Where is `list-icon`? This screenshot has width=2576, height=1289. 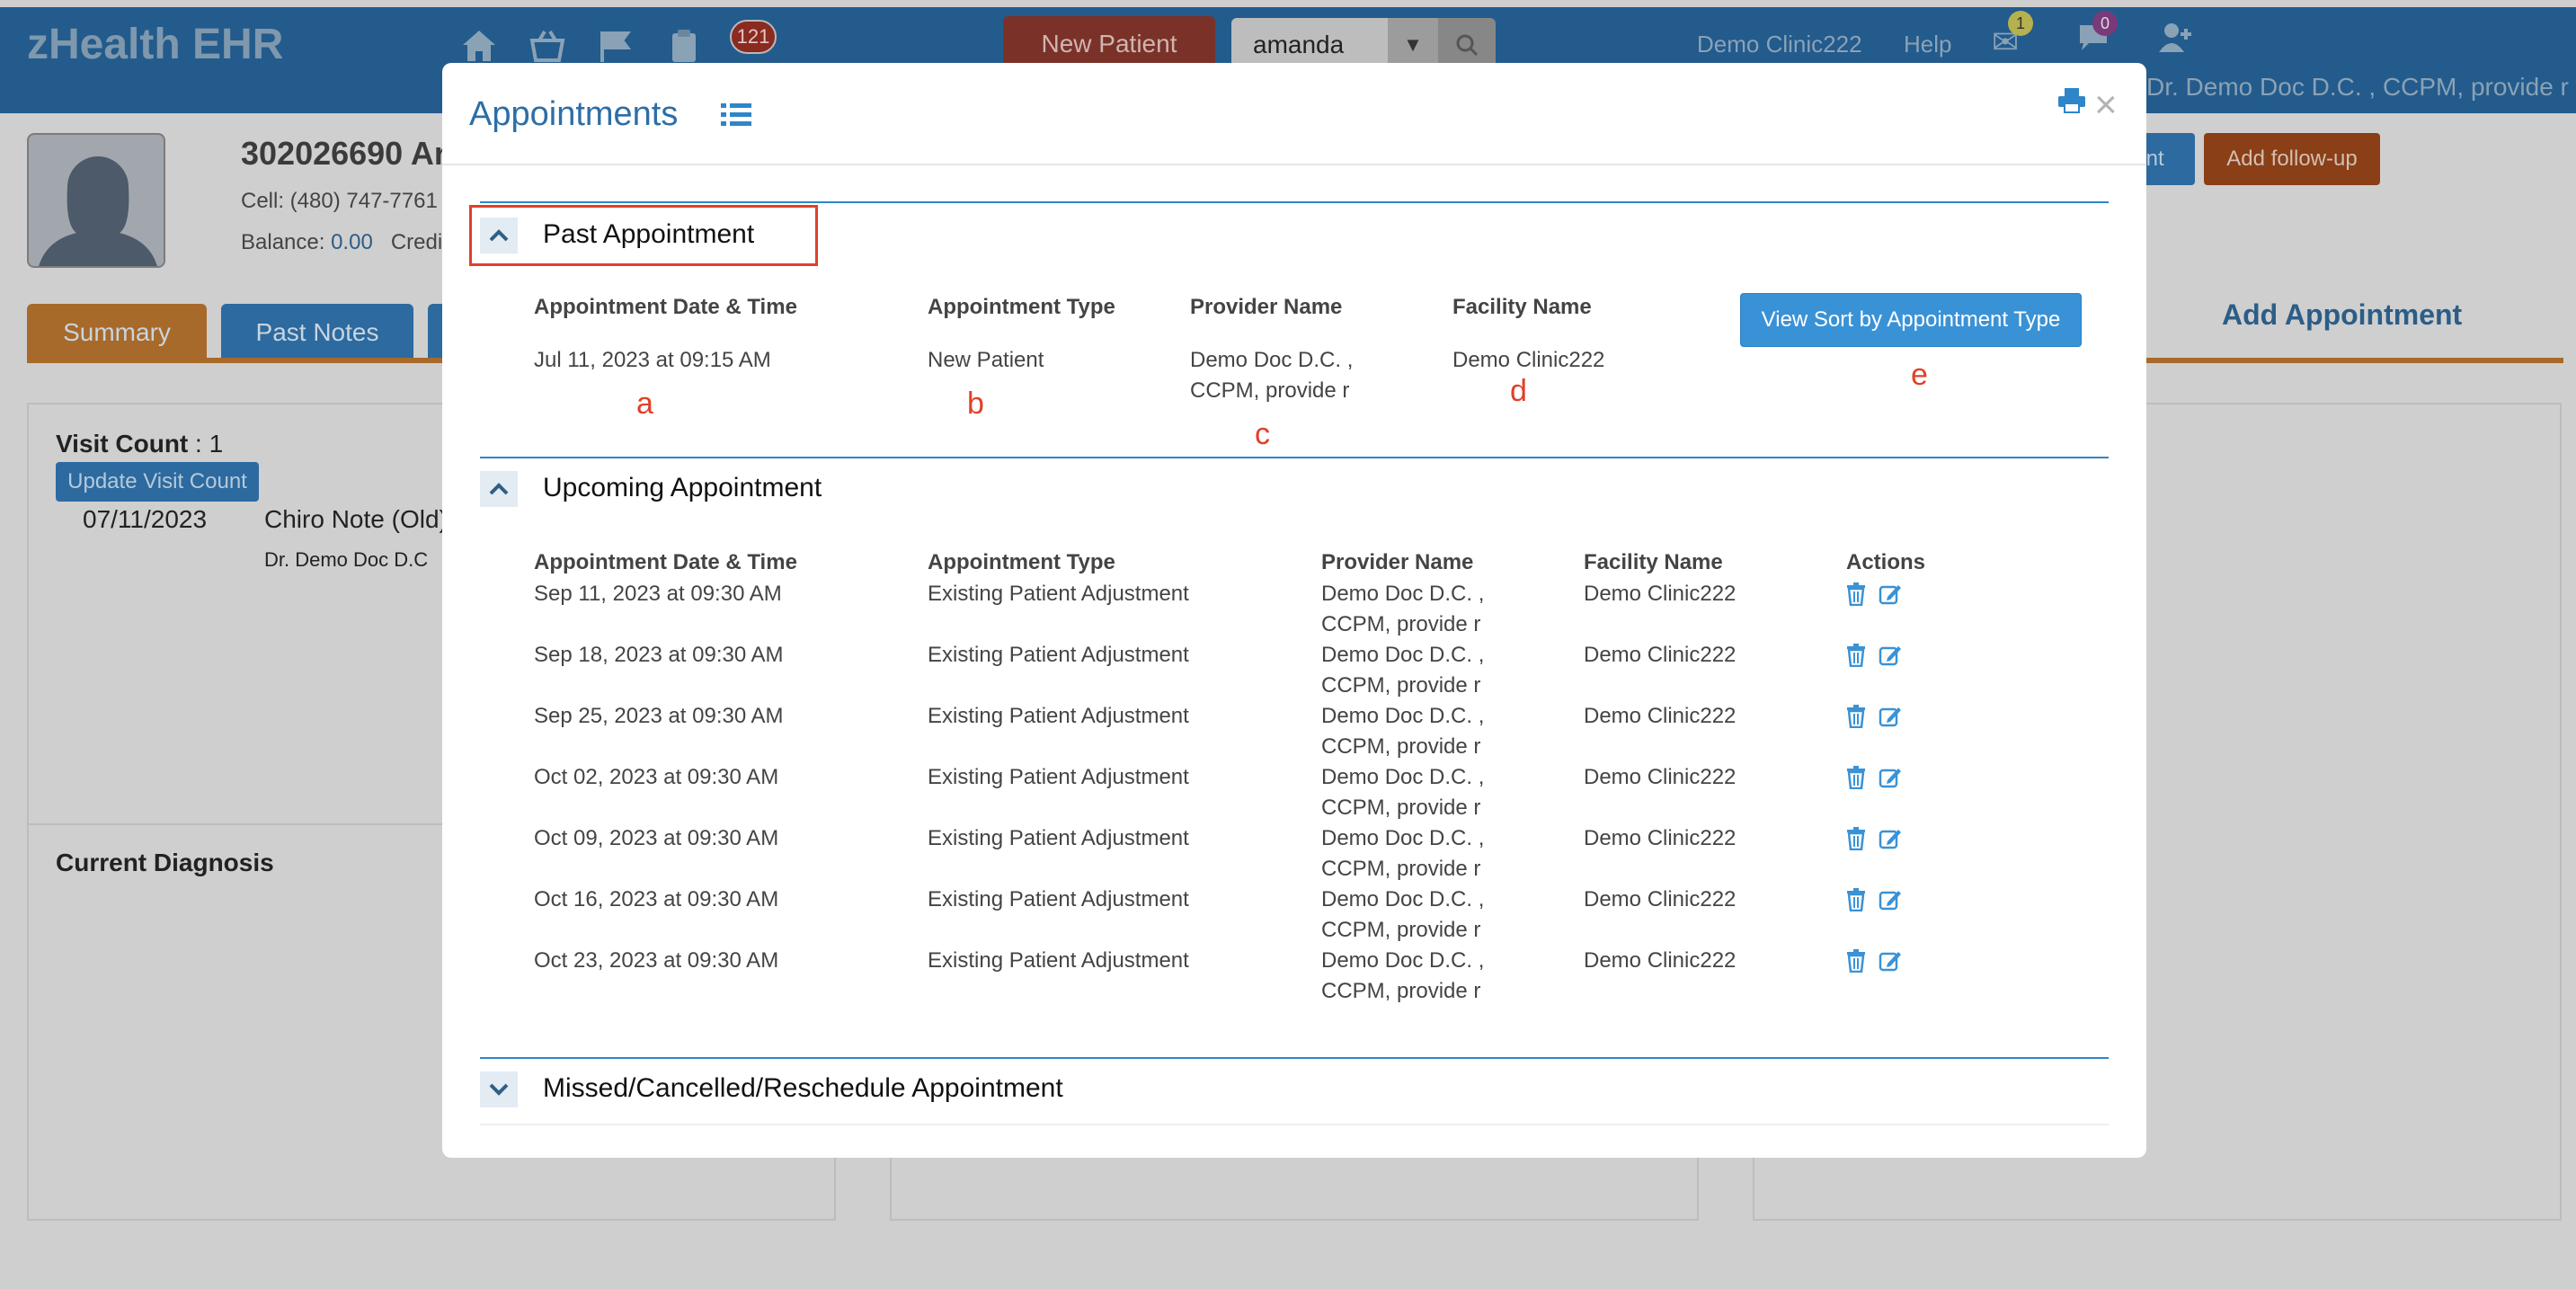
list-icon is located at coordinates (736, 118).